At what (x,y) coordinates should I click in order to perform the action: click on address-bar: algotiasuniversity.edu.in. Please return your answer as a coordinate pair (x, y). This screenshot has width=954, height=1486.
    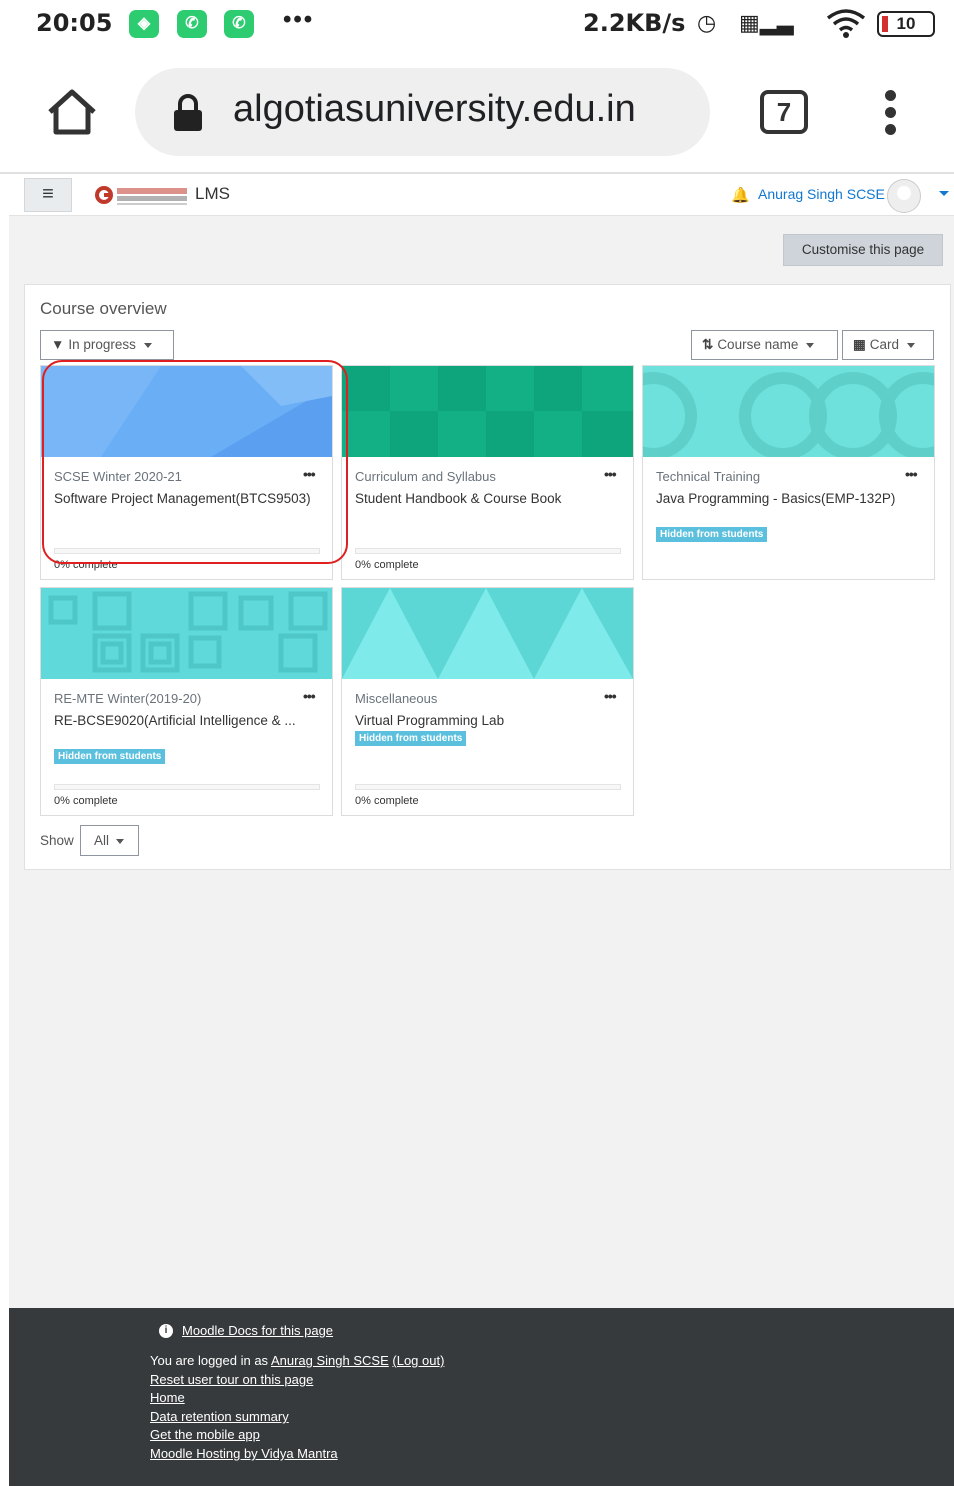
    Looking at the image, I should click on (422, 112).